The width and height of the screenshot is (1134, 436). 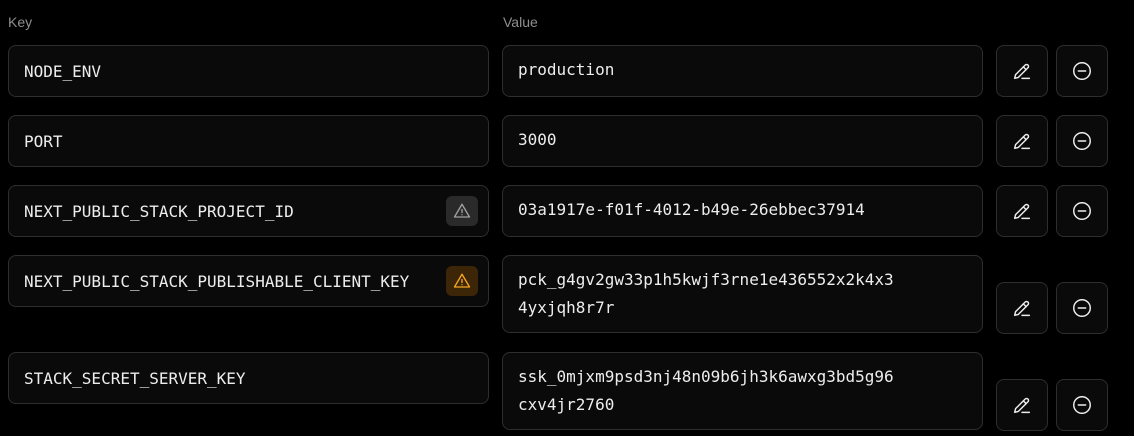 What do you see at coordinates (20, 22) in the screenshot?
I see `key-column-header: Key` at bounding box center [20, 22].